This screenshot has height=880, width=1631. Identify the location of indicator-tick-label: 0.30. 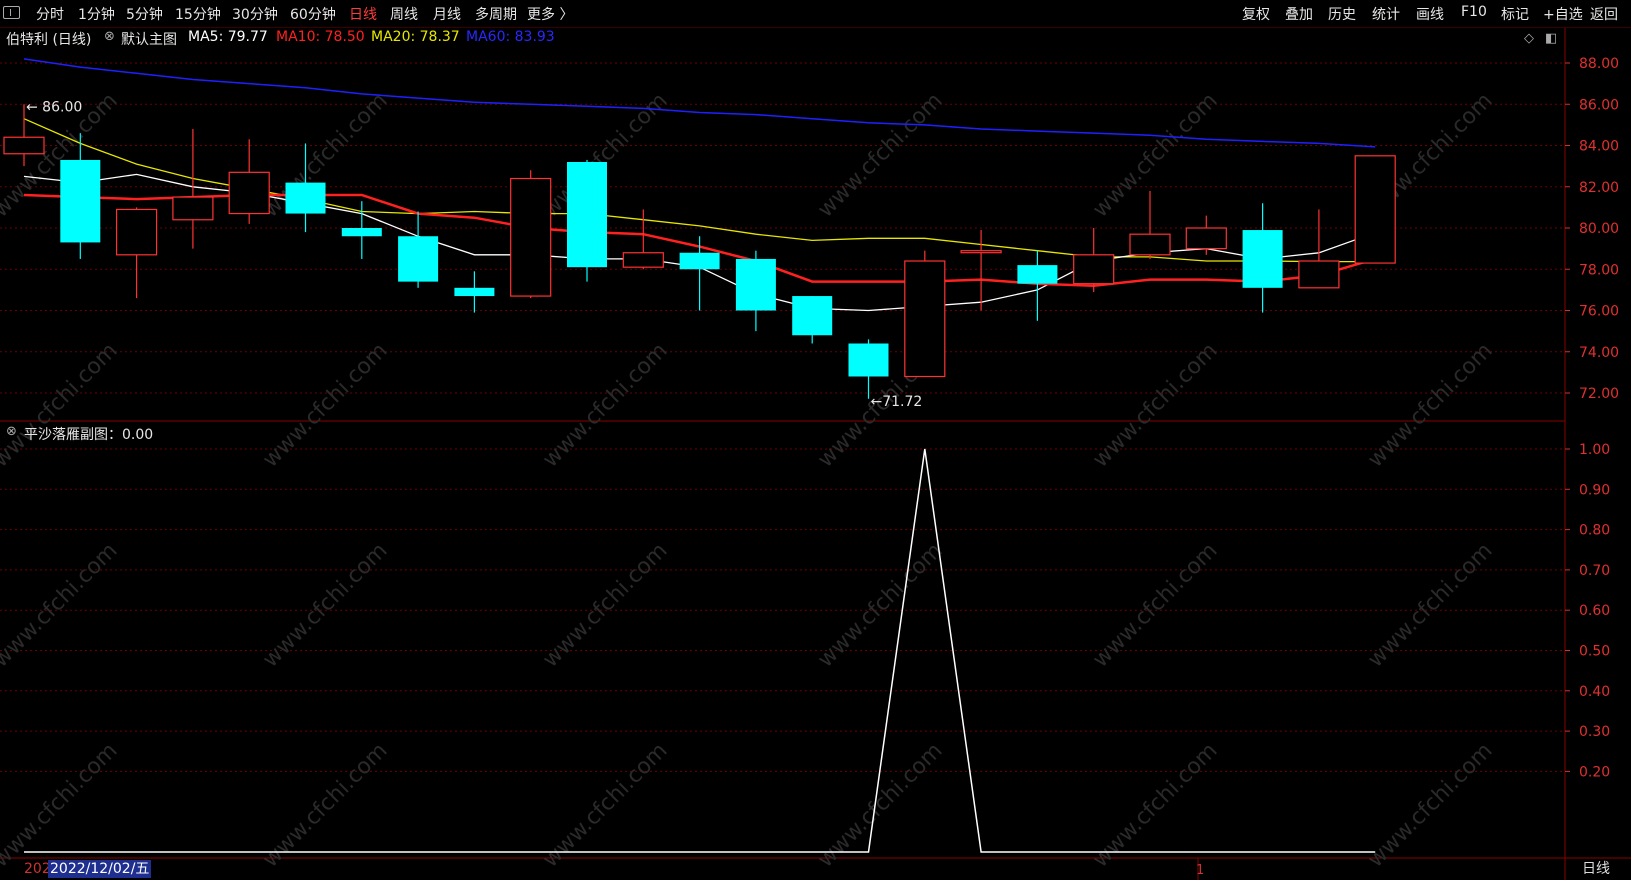
(1594, 732).